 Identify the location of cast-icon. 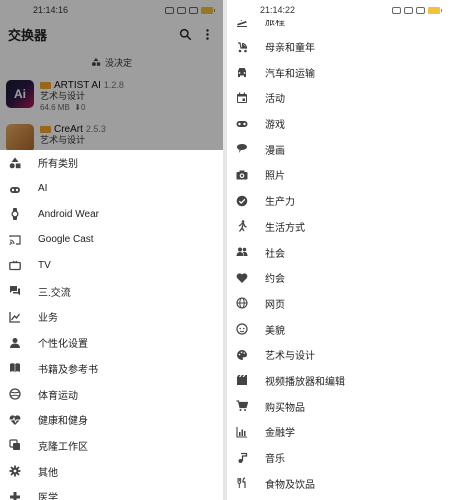
(15, 240).